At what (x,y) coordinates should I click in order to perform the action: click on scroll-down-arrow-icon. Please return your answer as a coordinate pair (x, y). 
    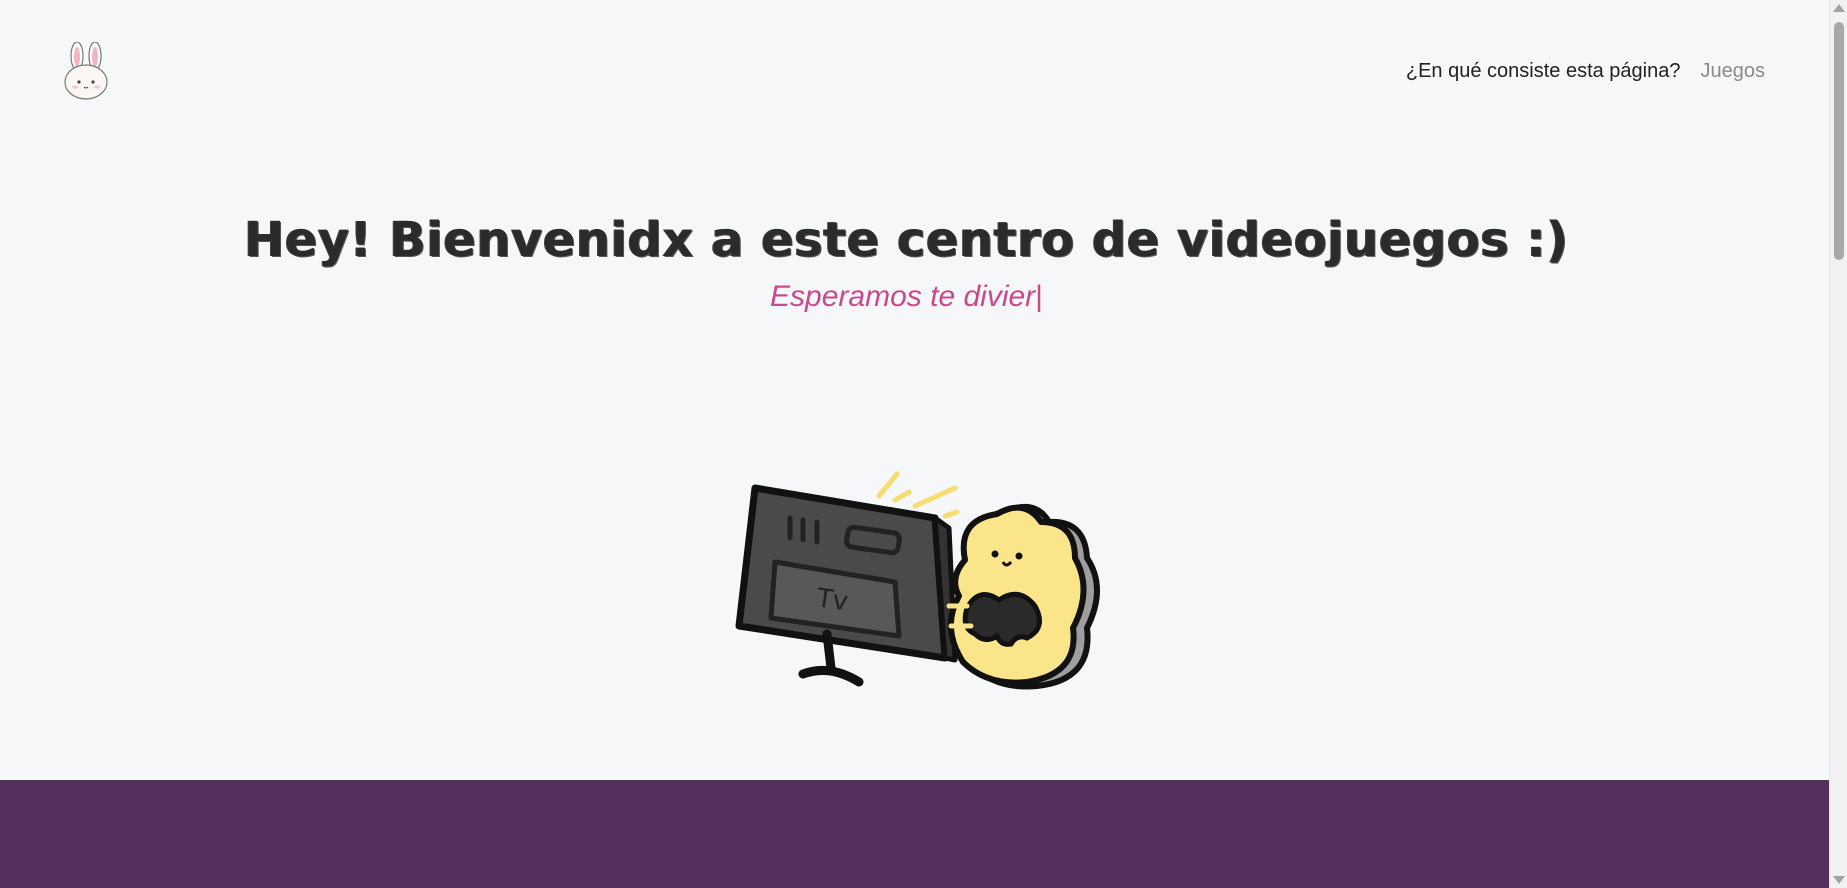
    Looking at the image, I should click on (1839, 880).